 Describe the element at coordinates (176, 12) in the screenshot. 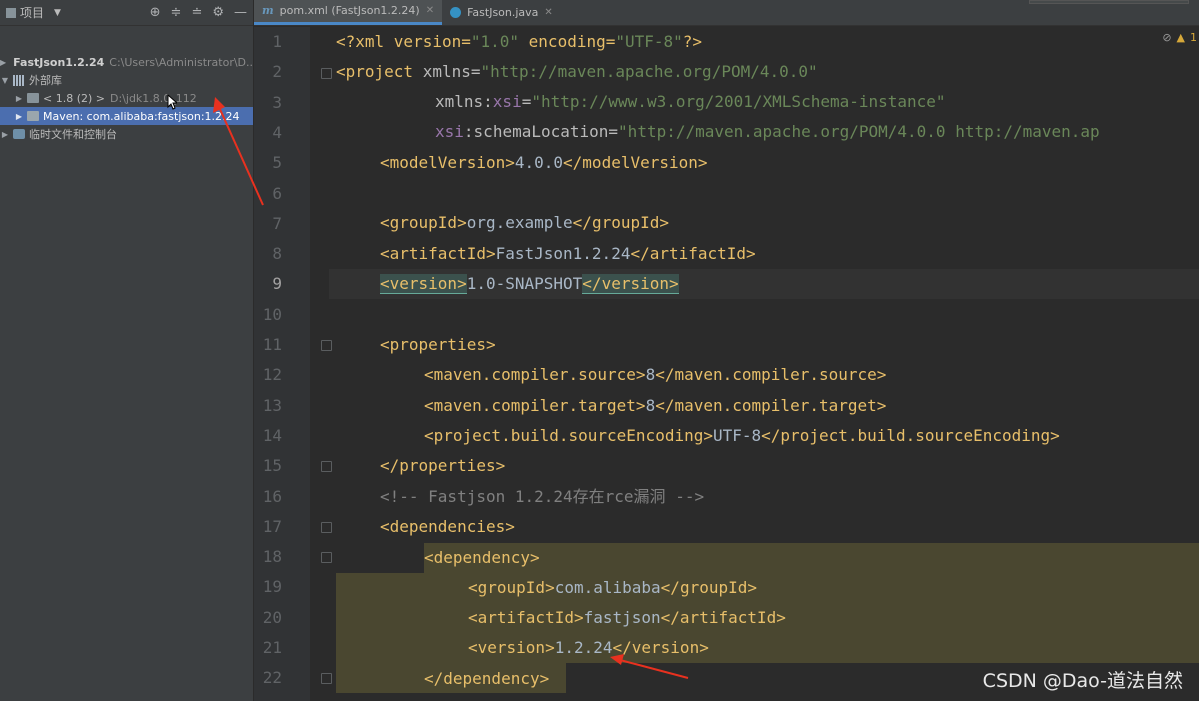

I see `expand-all-icon: ≑` at that location.